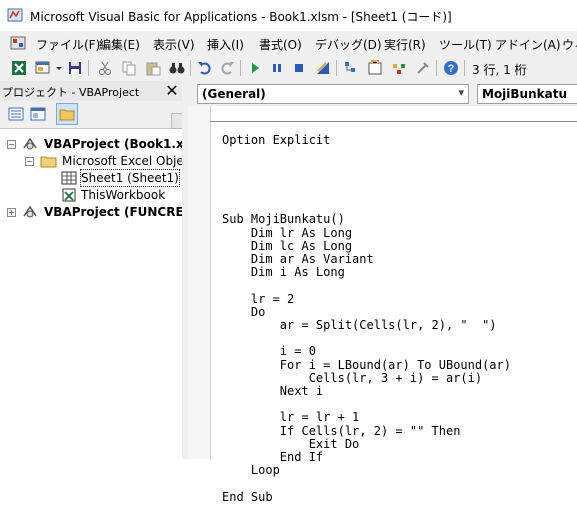 The width and height of the screenshot is (577, 530). What do you see at coordinates (227, 68) in the screenshot?
I see `redo-icon` at bounding box center [227, 68].